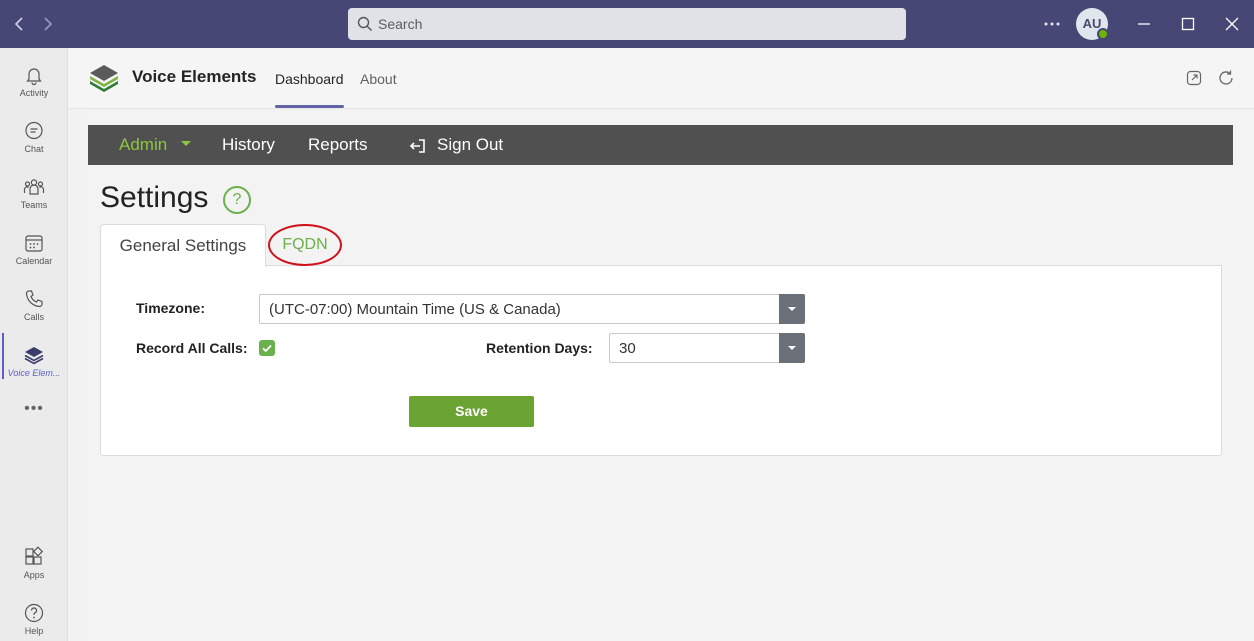  Describe the element at coordinates (627, 348) in the screenshot. I see `retention-days-value: 30` at that location.